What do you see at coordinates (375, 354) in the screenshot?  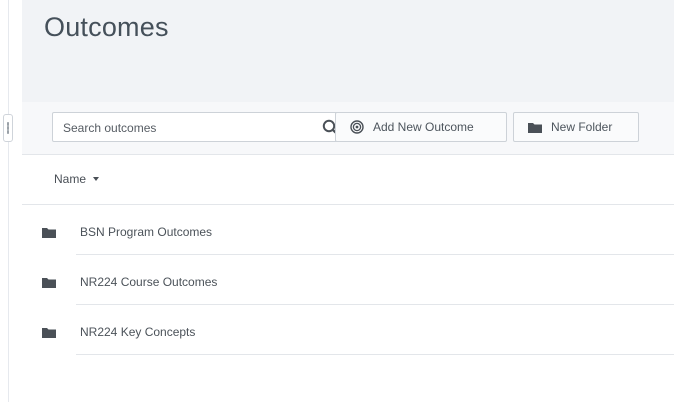 I see `divider` at bounding box center [375, 354].